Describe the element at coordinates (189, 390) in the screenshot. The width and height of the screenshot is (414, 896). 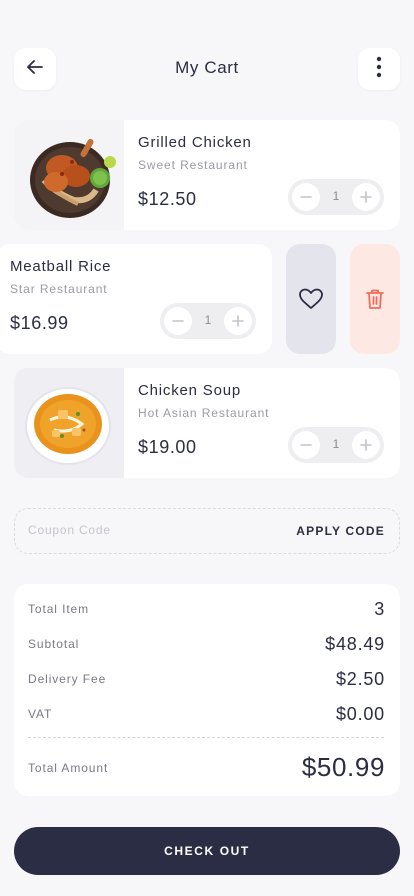
I see `item-name: Chicken Soup` at that location.